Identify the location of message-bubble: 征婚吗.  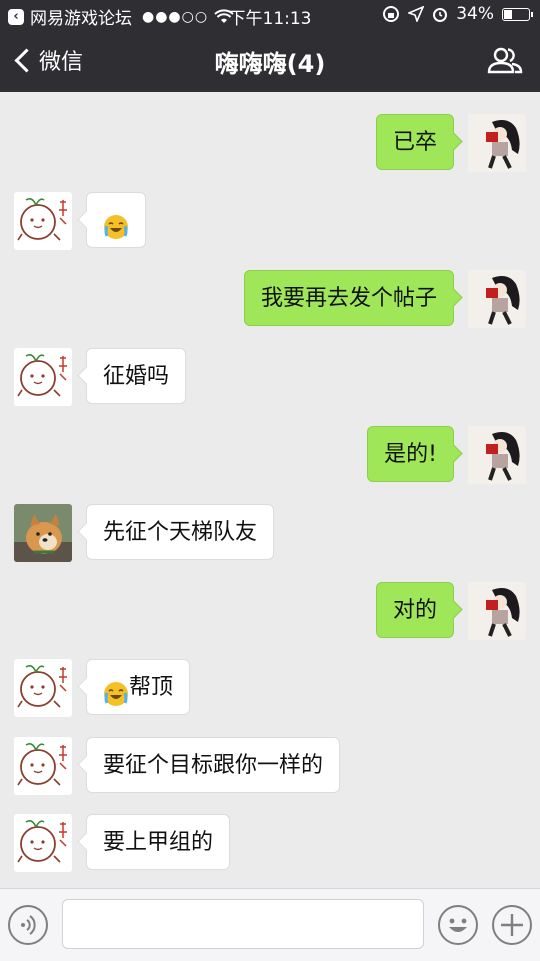
(136, 376).